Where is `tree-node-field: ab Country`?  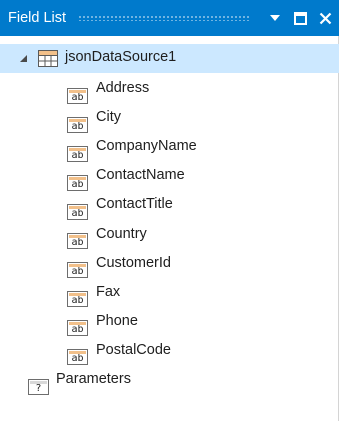
tree-node-field: ab Country is located at coordinates (169, 234).